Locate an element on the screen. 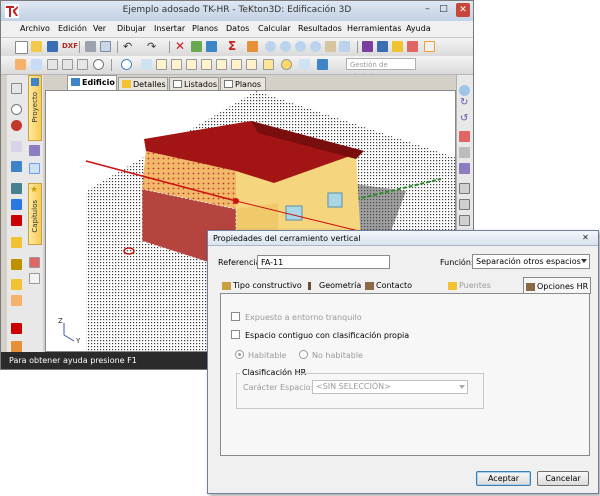 The image size is (600, 496). list-icon is located at coordinates (16, 146).